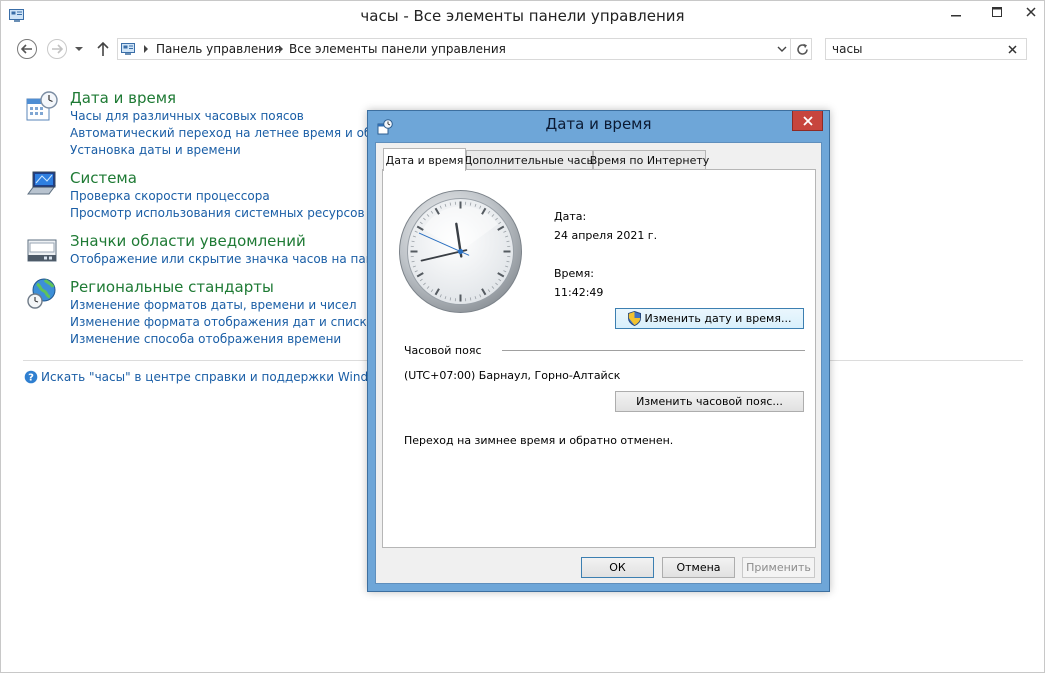  I want to click on category-title-notification-icons: Значки области уведомлений, so click(188, 241).